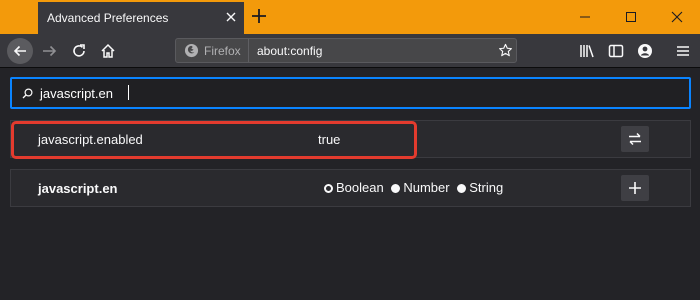 Image resolution: width=700 pixels, height=300 pixels. I want to click on title-bar: Advanced Preferences, so click(350, 17).